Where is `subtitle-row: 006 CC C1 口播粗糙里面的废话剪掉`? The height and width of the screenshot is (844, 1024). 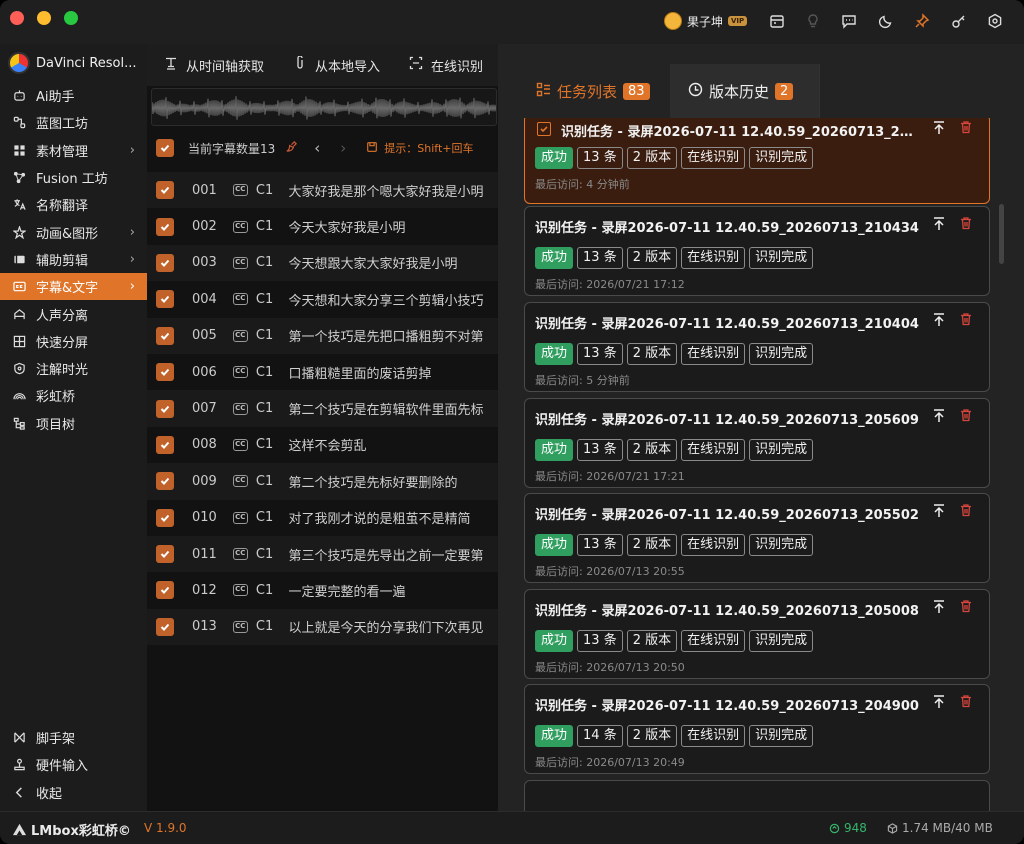 subtitle-row: 006 CC C1 口播粗糙里面的废话剪掉 is located at coordinates (322, 372).